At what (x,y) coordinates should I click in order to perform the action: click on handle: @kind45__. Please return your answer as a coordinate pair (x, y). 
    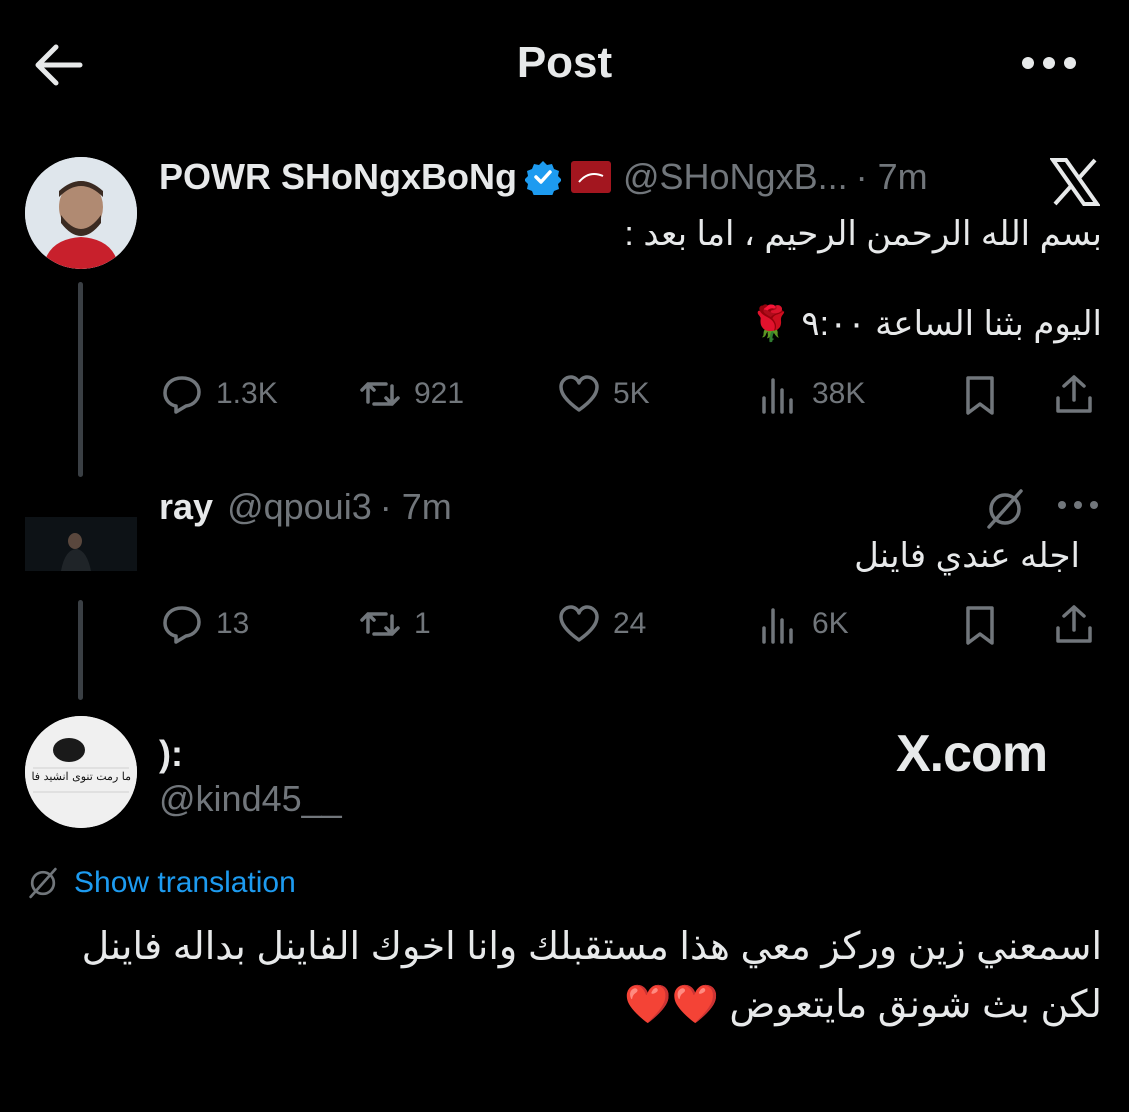
    Looking at the image, I should click on (250, 799).